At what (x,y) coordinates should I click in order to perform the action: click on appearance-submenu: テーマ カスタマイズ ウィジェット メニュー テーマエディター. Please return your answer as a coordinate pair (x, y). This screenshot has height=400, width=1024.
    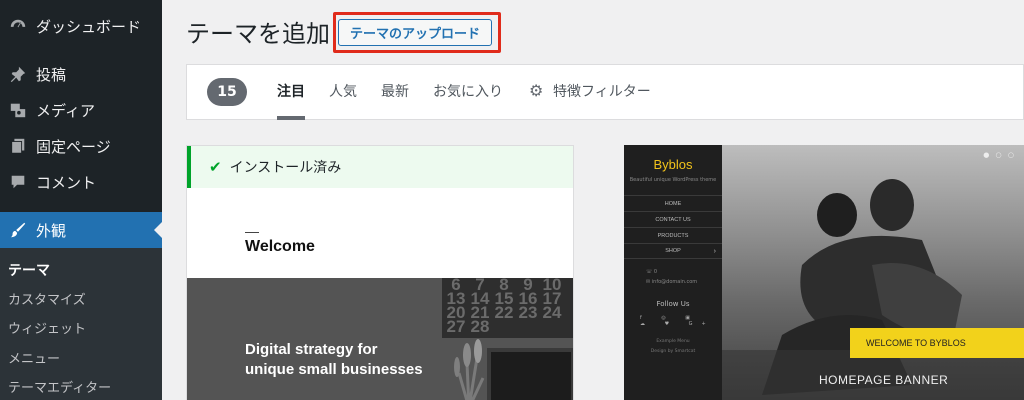
    Looking at the image, I should click on (81, 324).